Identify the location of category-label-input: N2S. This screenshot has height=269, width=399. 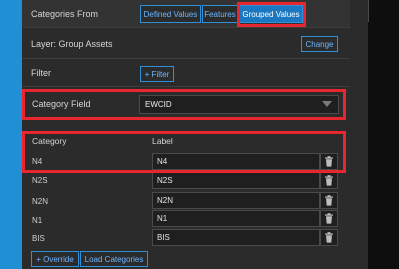
(236, 180).